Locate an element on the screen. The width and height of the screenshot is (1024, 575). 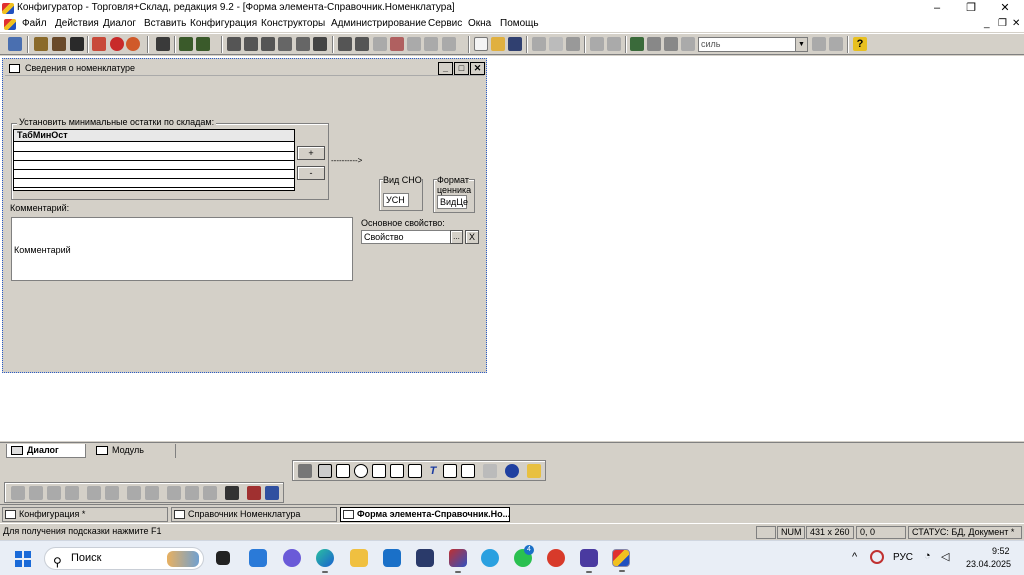
wizard-print-icon is located at coordinates (320, 44).